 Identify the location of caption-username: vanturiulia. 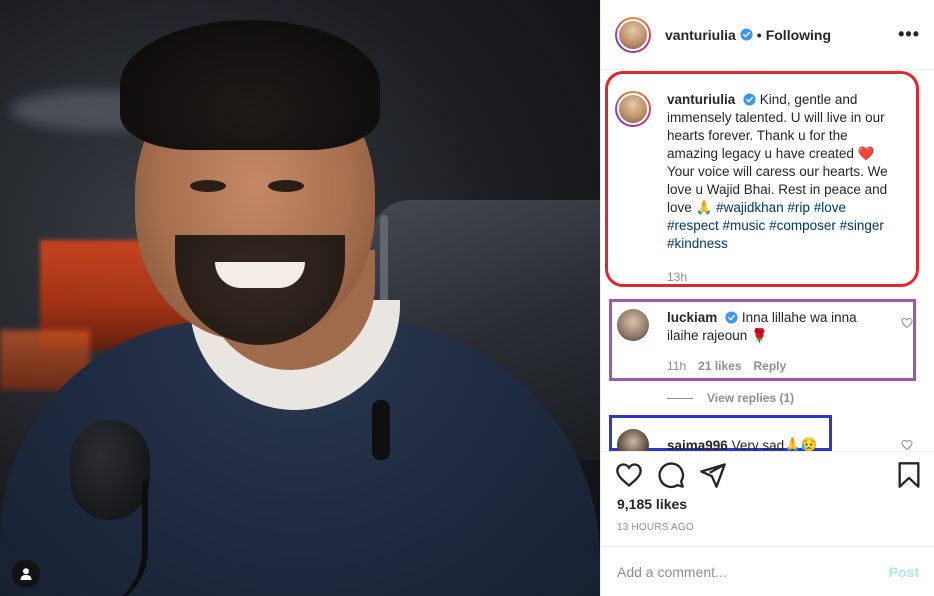
(701, 99).